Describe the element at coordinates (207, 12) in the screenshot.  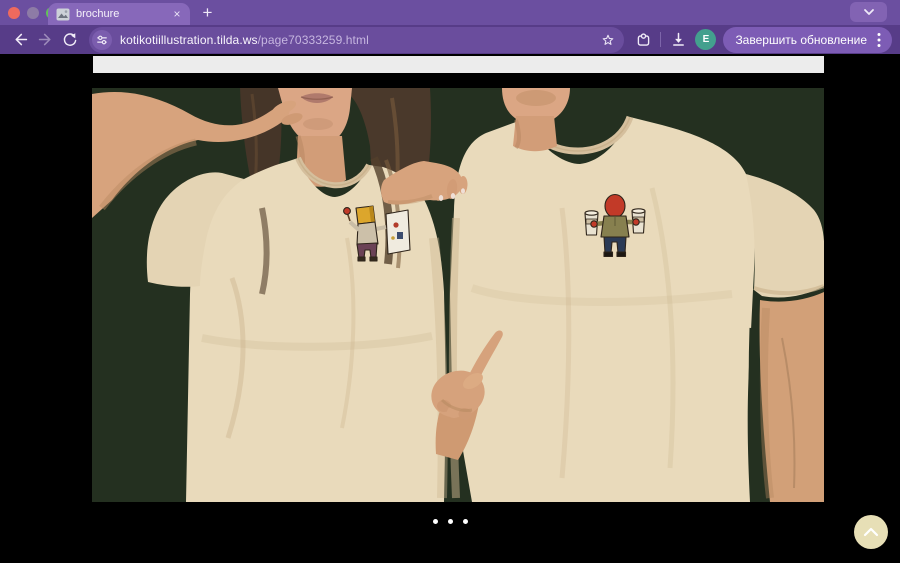
I see `new-tab-button: +` at that location.